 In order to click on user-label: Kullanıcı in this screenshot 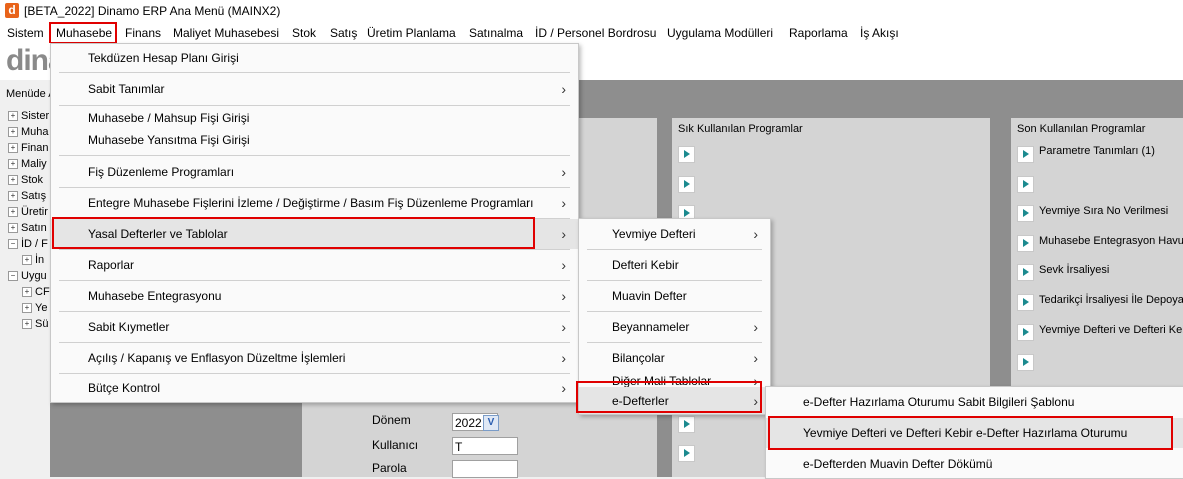, I will do `click(395, 445)`.